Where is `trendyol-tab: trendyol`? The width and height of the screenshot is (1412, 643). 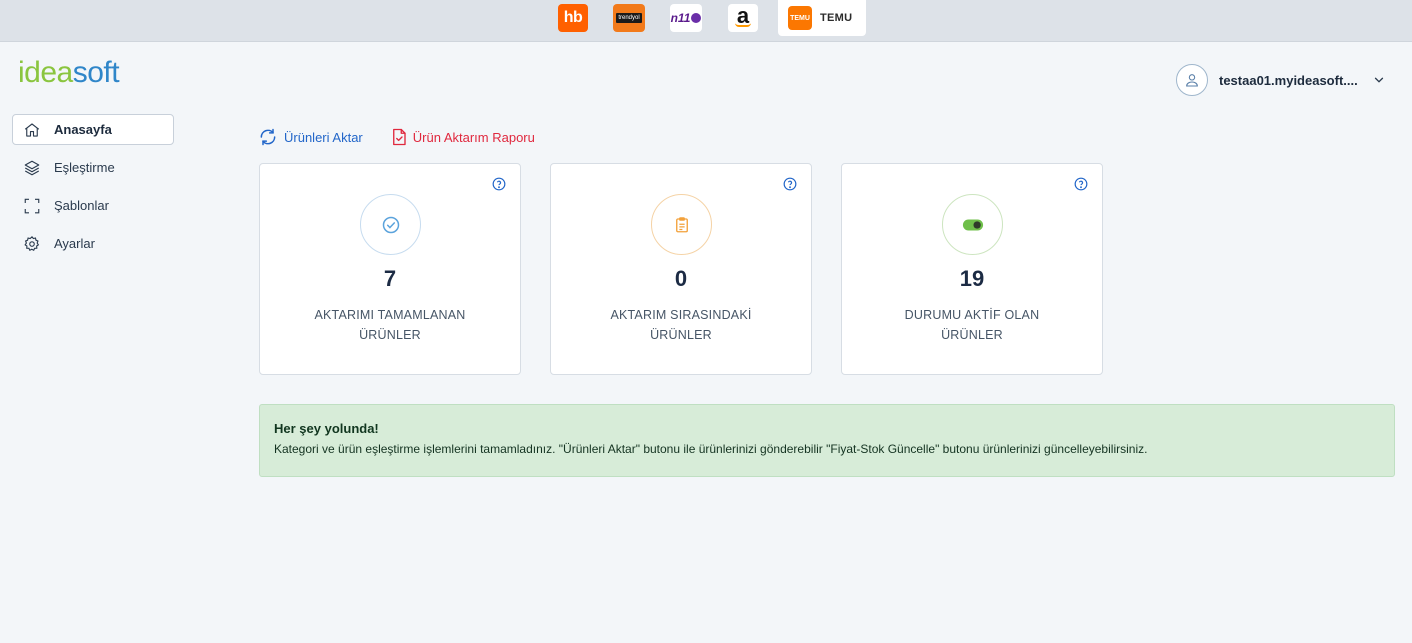 trendyol-tab: trendyol is located at coordinates (629, 18).